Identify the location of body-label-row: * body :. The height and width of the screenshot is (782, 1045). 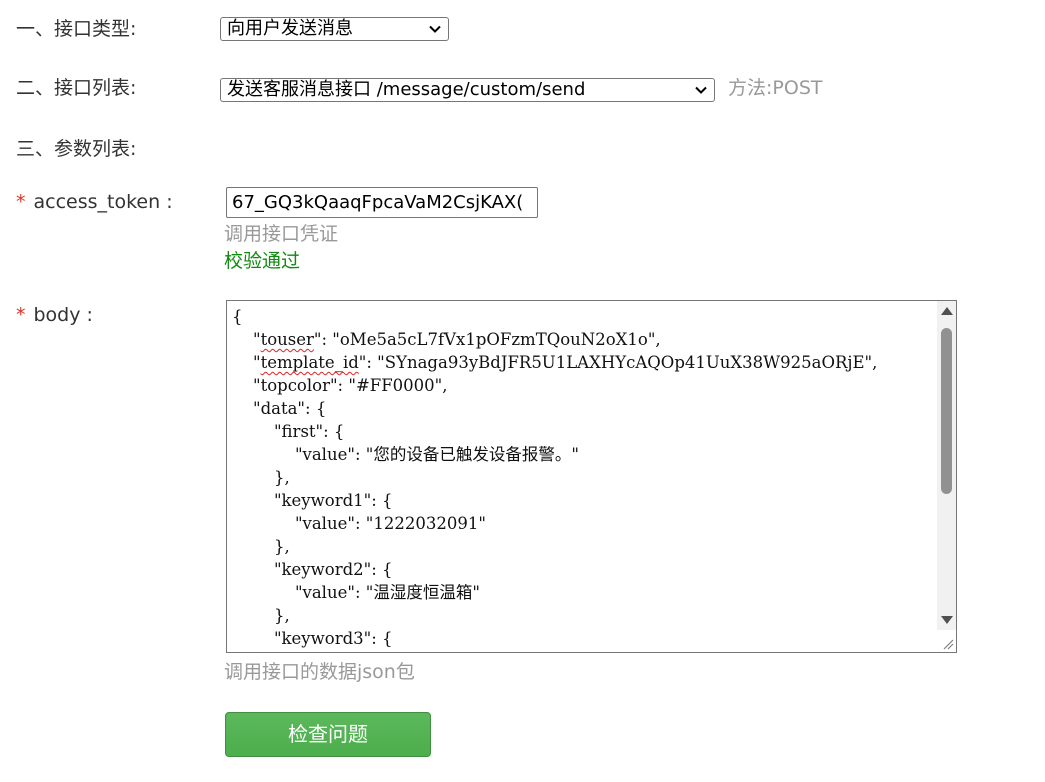
(54, 315).